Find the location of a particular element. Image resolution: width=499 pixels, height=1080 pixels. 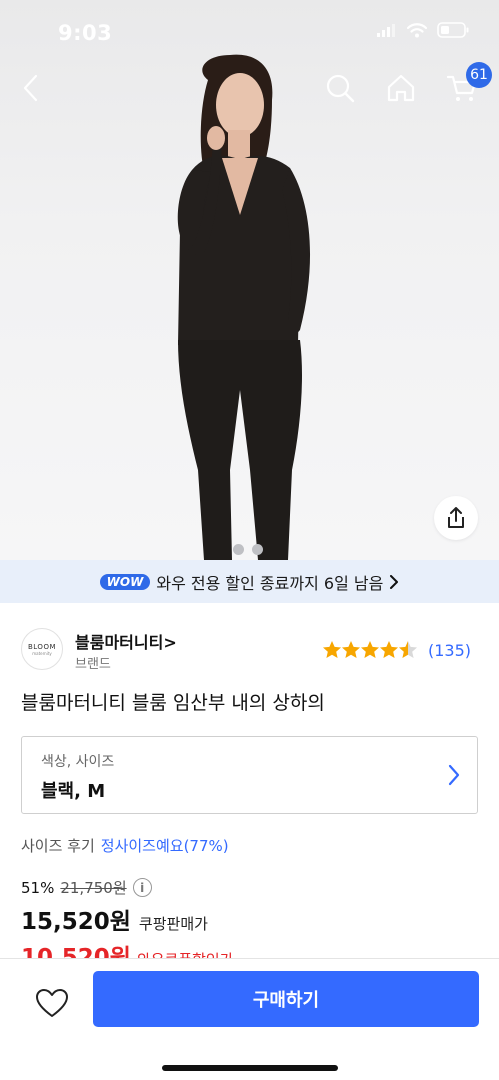

wifi-icon is located at coordinates (417, 29).